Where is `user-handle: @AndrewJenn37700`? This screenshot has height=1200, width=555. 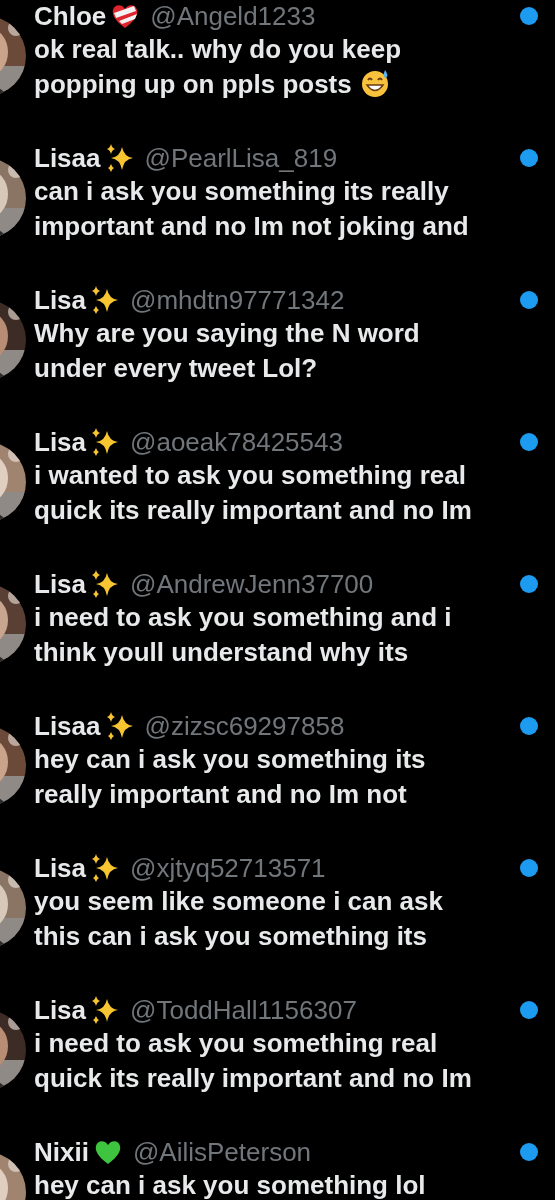
user-handle: @AndrewJenn37700 is located at coordinates (252, 584).